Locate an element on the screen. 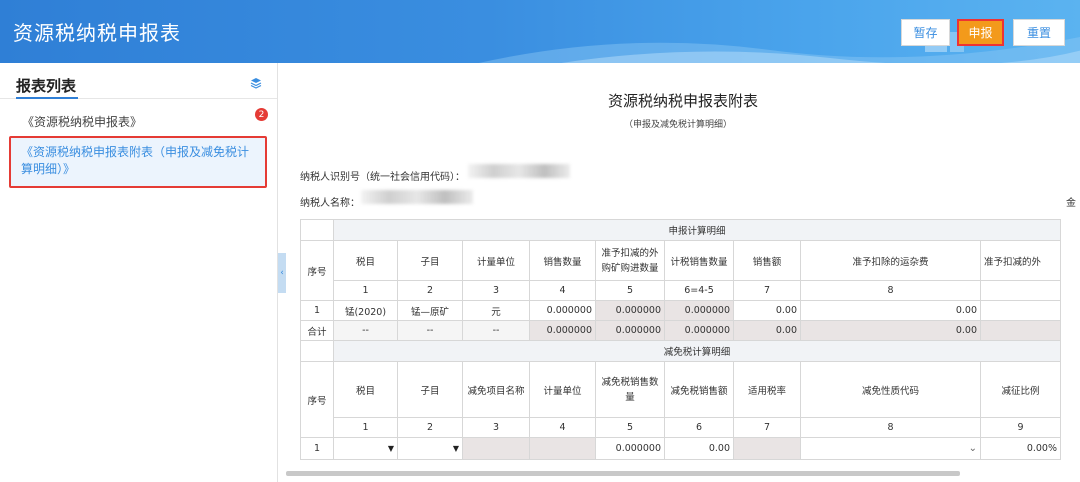 Image resolution: width=1080 pixels, height=482 pixels. purchased-qty-cell: 0.000000 is located at coordinates (630, 310).